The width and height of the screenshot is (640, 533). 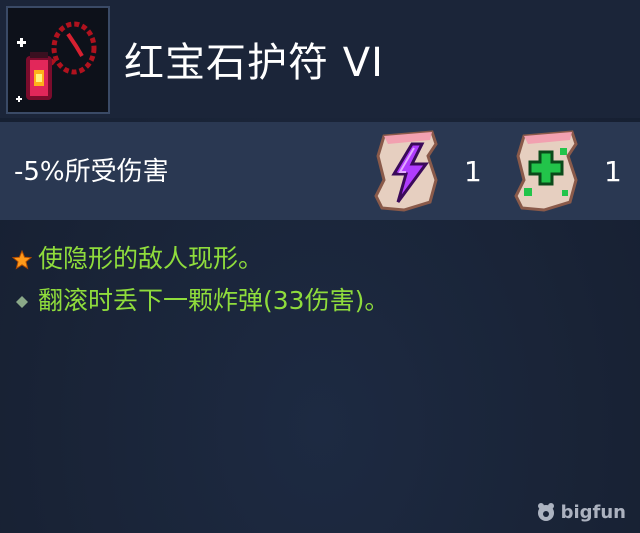 I want to click on diamond-bullet-icon, so click(x=22, y=302).